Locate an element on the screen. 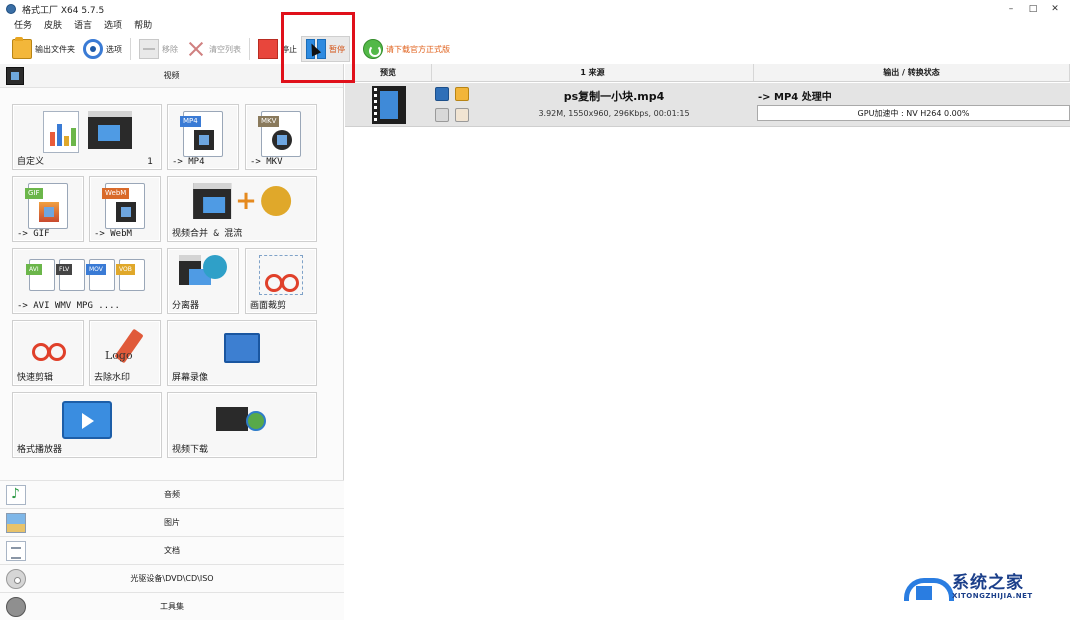 The height and width of the screenshot is (620, 1070). remove-button: 移除 is located at coordinates (158, 49).